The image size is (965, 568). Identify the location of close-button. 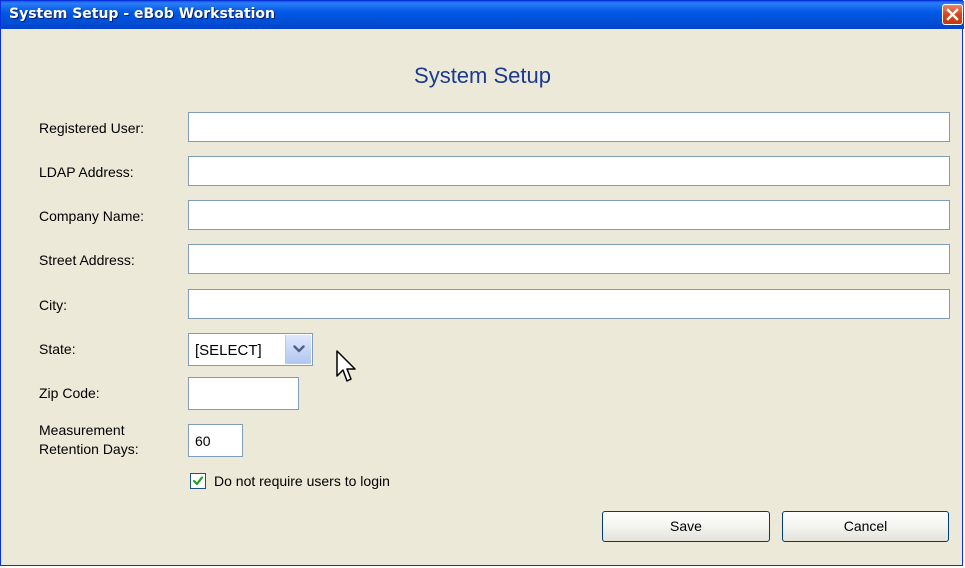
(952, 14).